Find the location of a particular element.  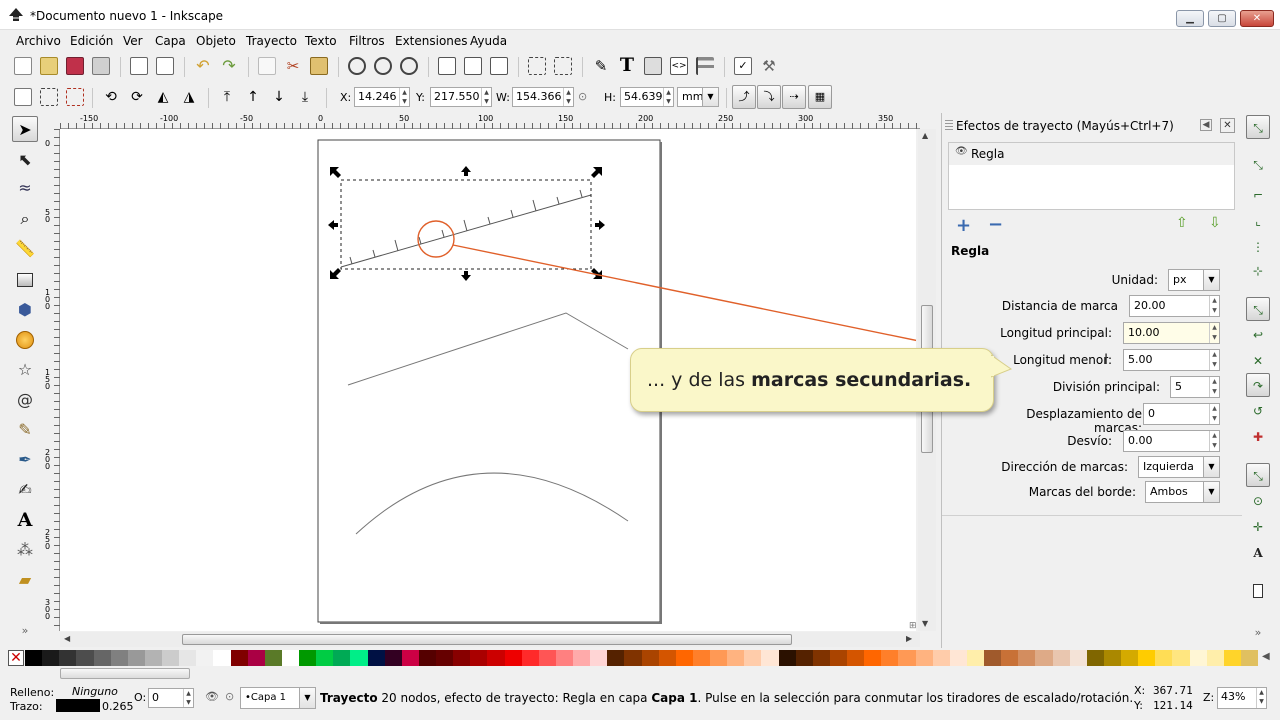

pen-tool-icon: ✒ is located at coordinates (25, 460).